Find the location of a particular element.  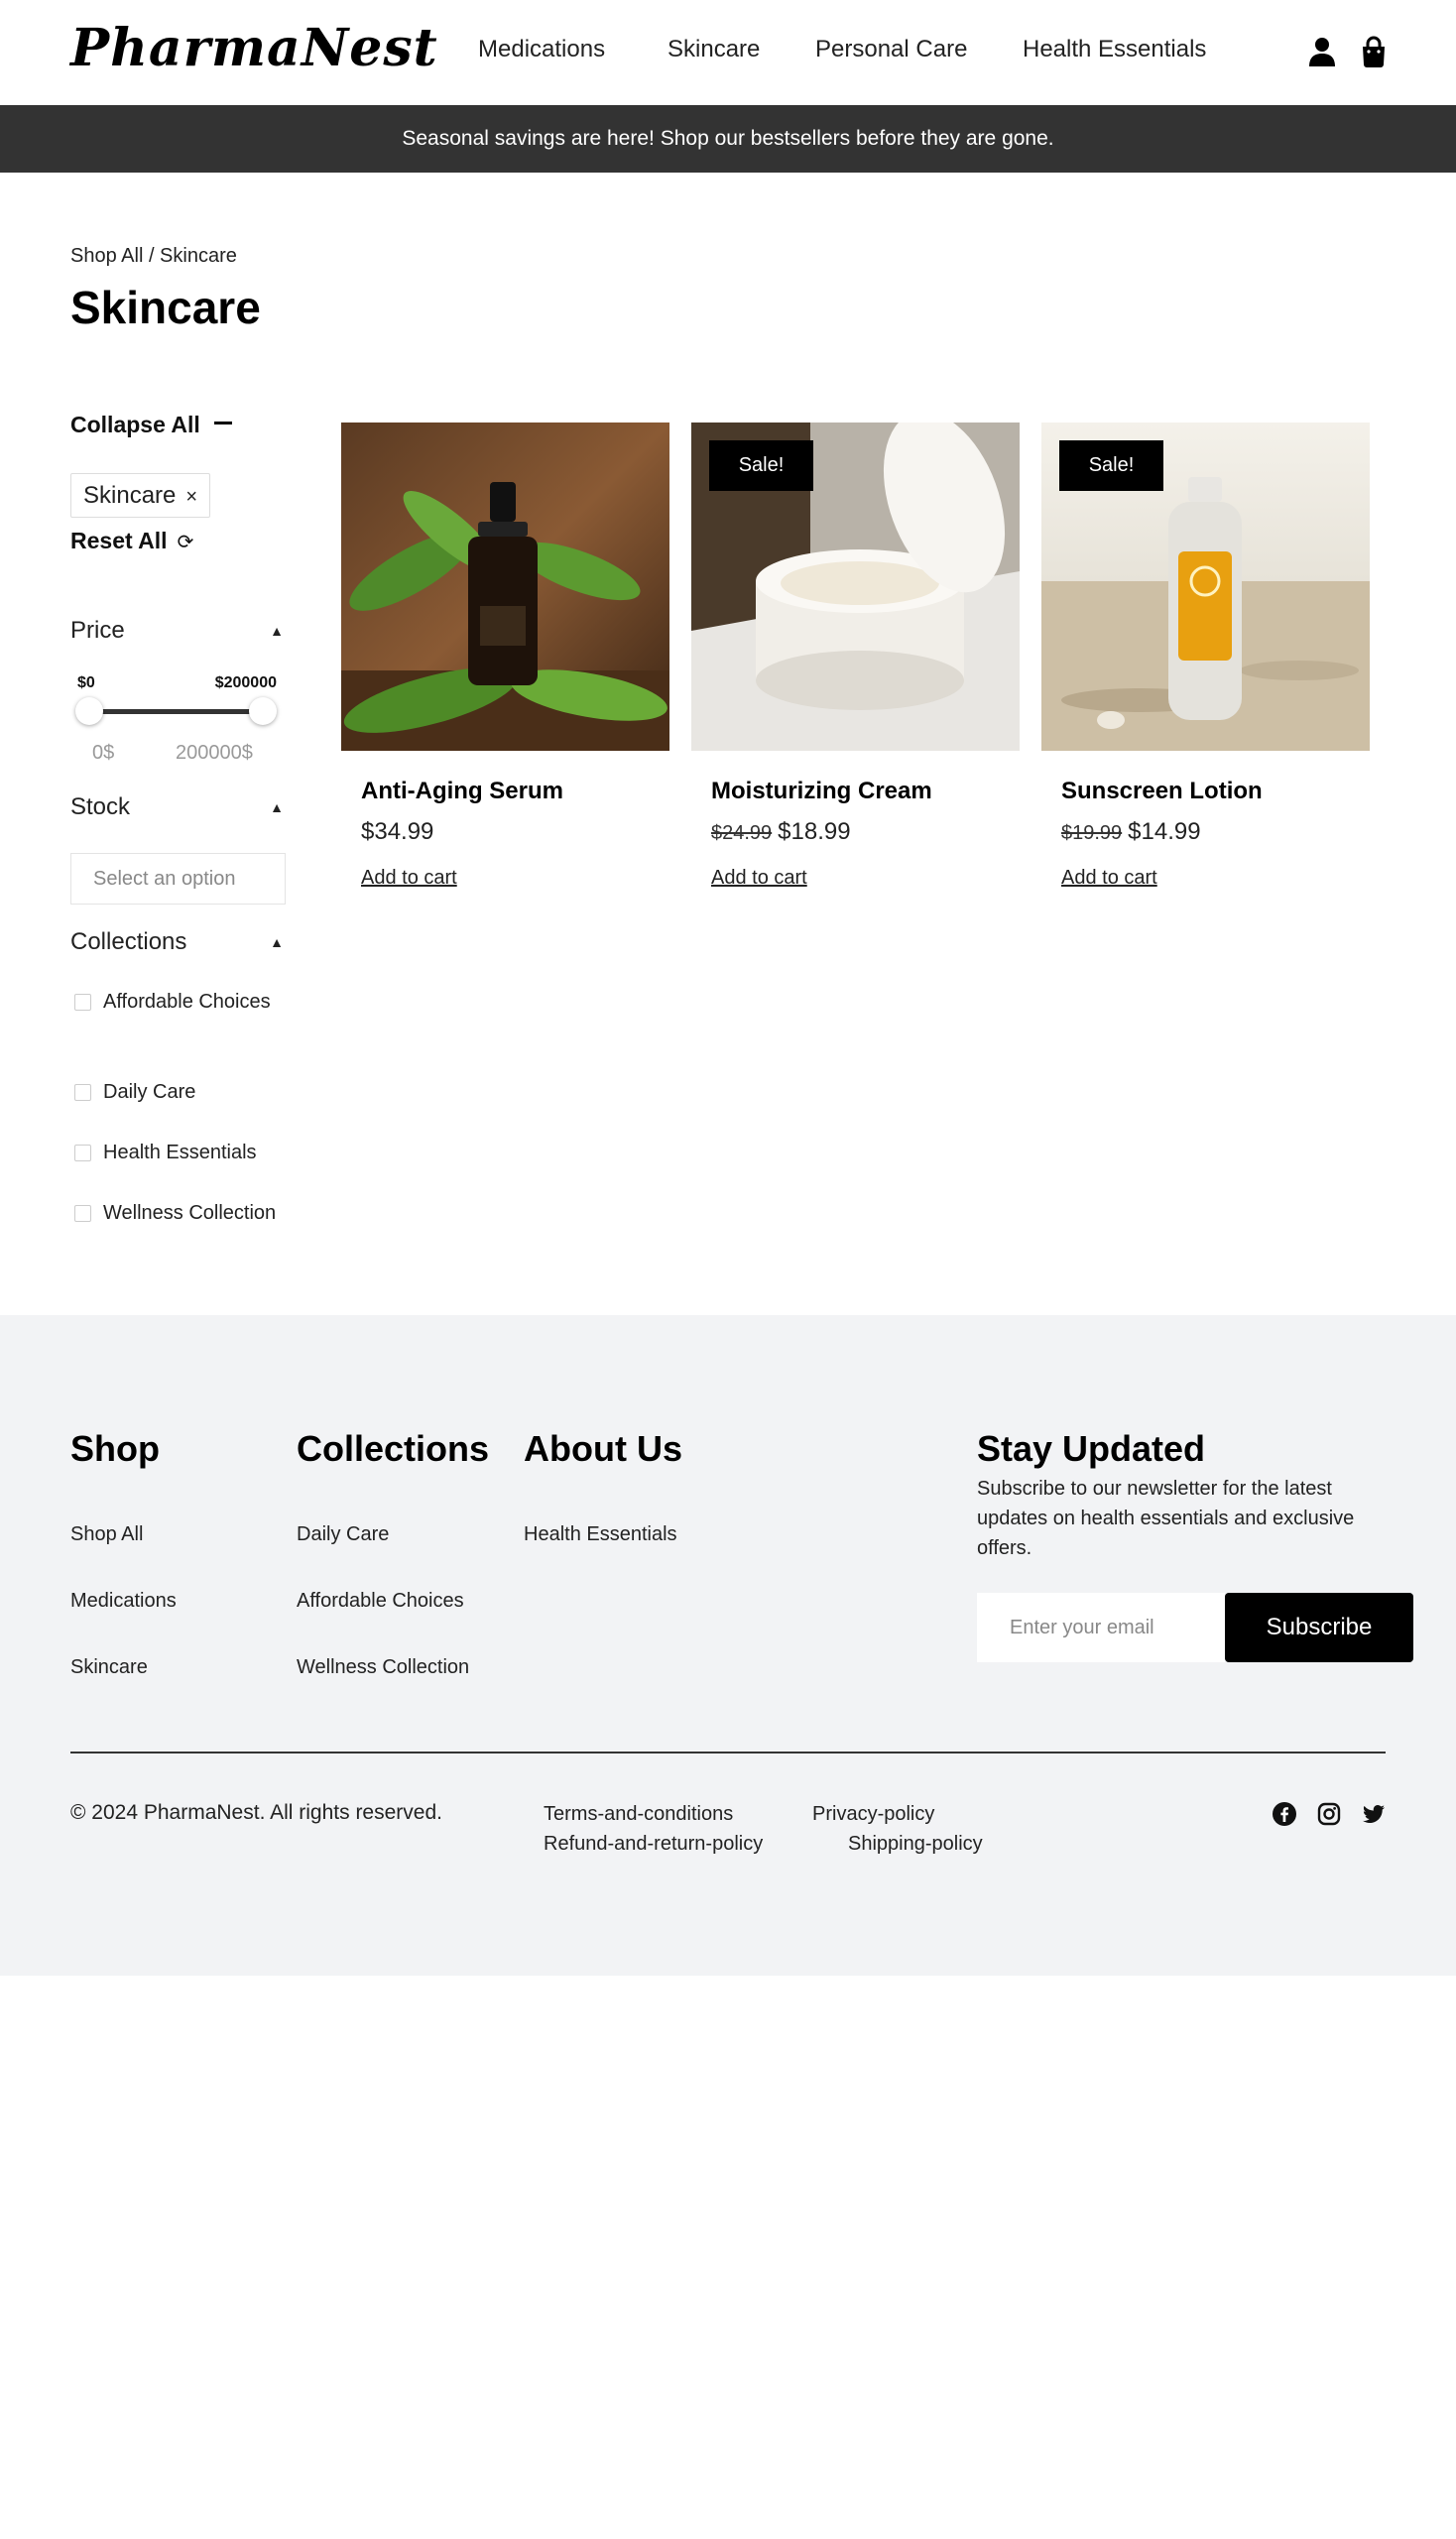

subscribe-button: Subscribe is located at coordinates (1319, 1628).